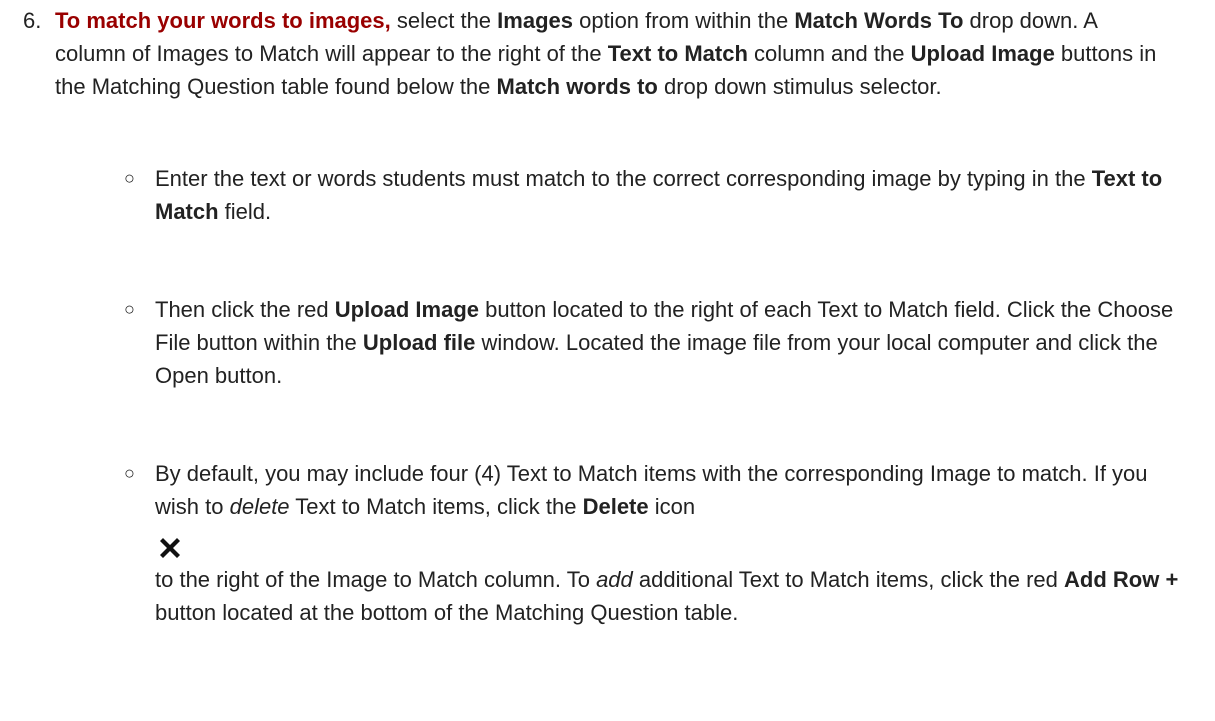  What do you see at coordinates (677, 53) in the screenshot?
I see `text-to-match-label: Text to Match` at bounding box center [677, 53].